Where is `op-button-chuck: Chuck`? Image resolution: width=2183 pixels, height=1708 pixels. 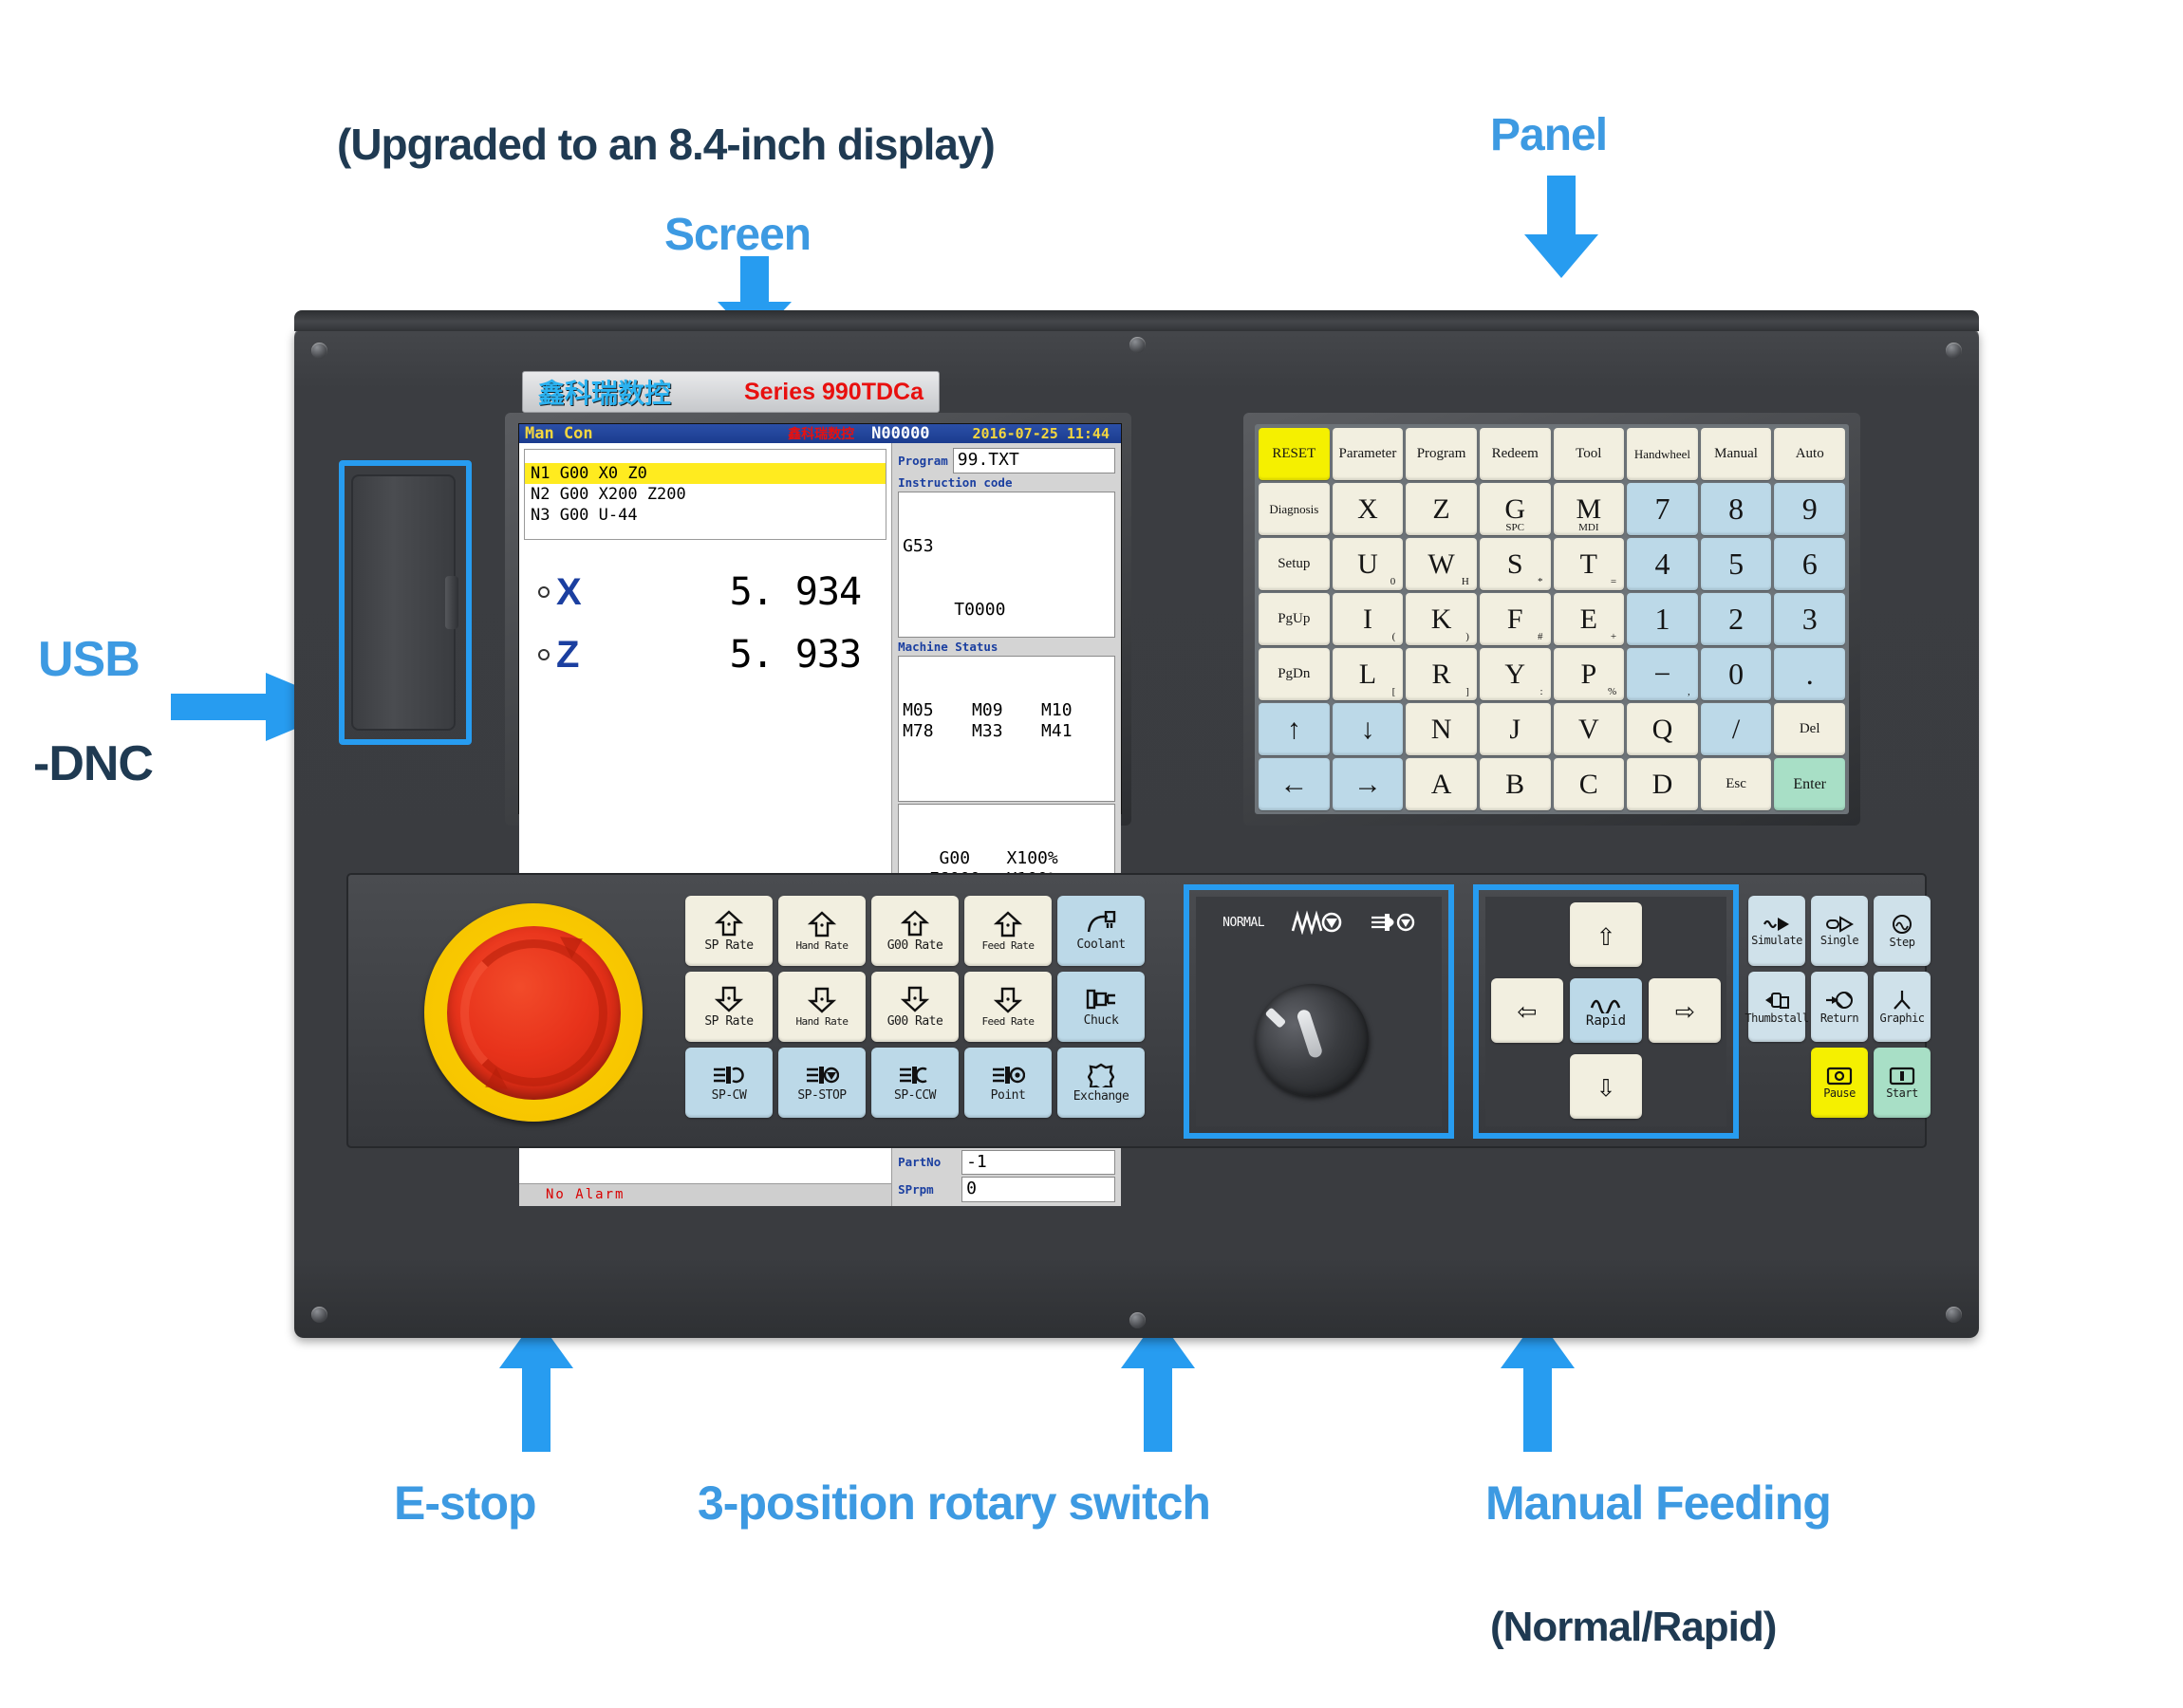 op-button-chuck: Chuck is located at coordinates (1101, 1007).